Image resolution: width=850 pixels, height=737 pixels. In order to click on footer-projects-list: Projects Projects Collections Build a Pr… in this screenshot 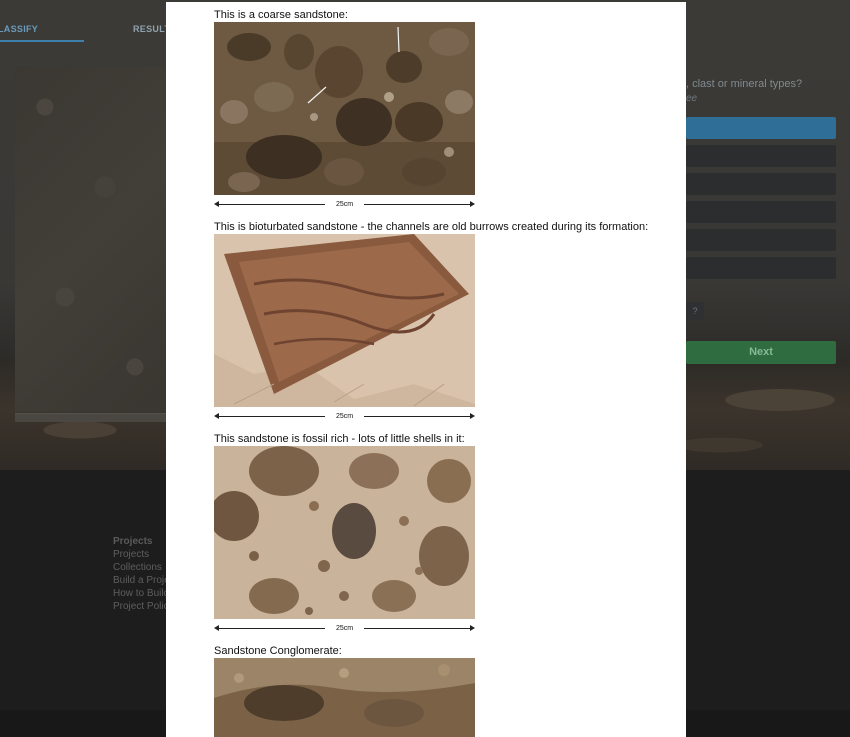, I will do `click(141, 574)`.